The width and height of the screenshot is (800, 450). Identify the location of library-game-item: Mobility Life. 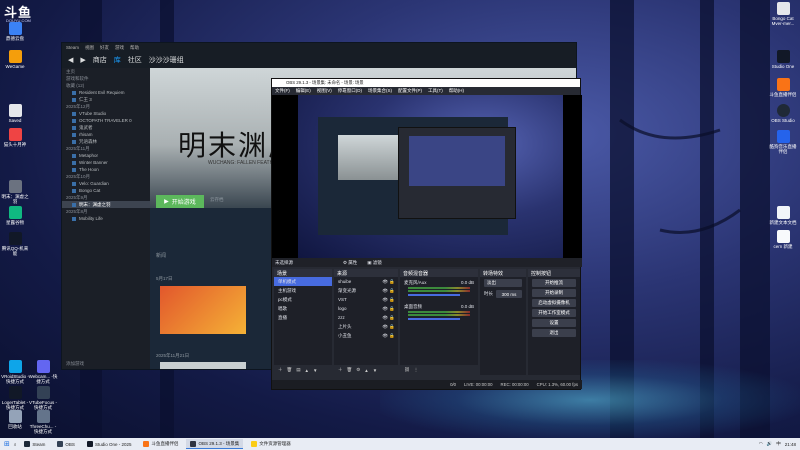
(106, 218).